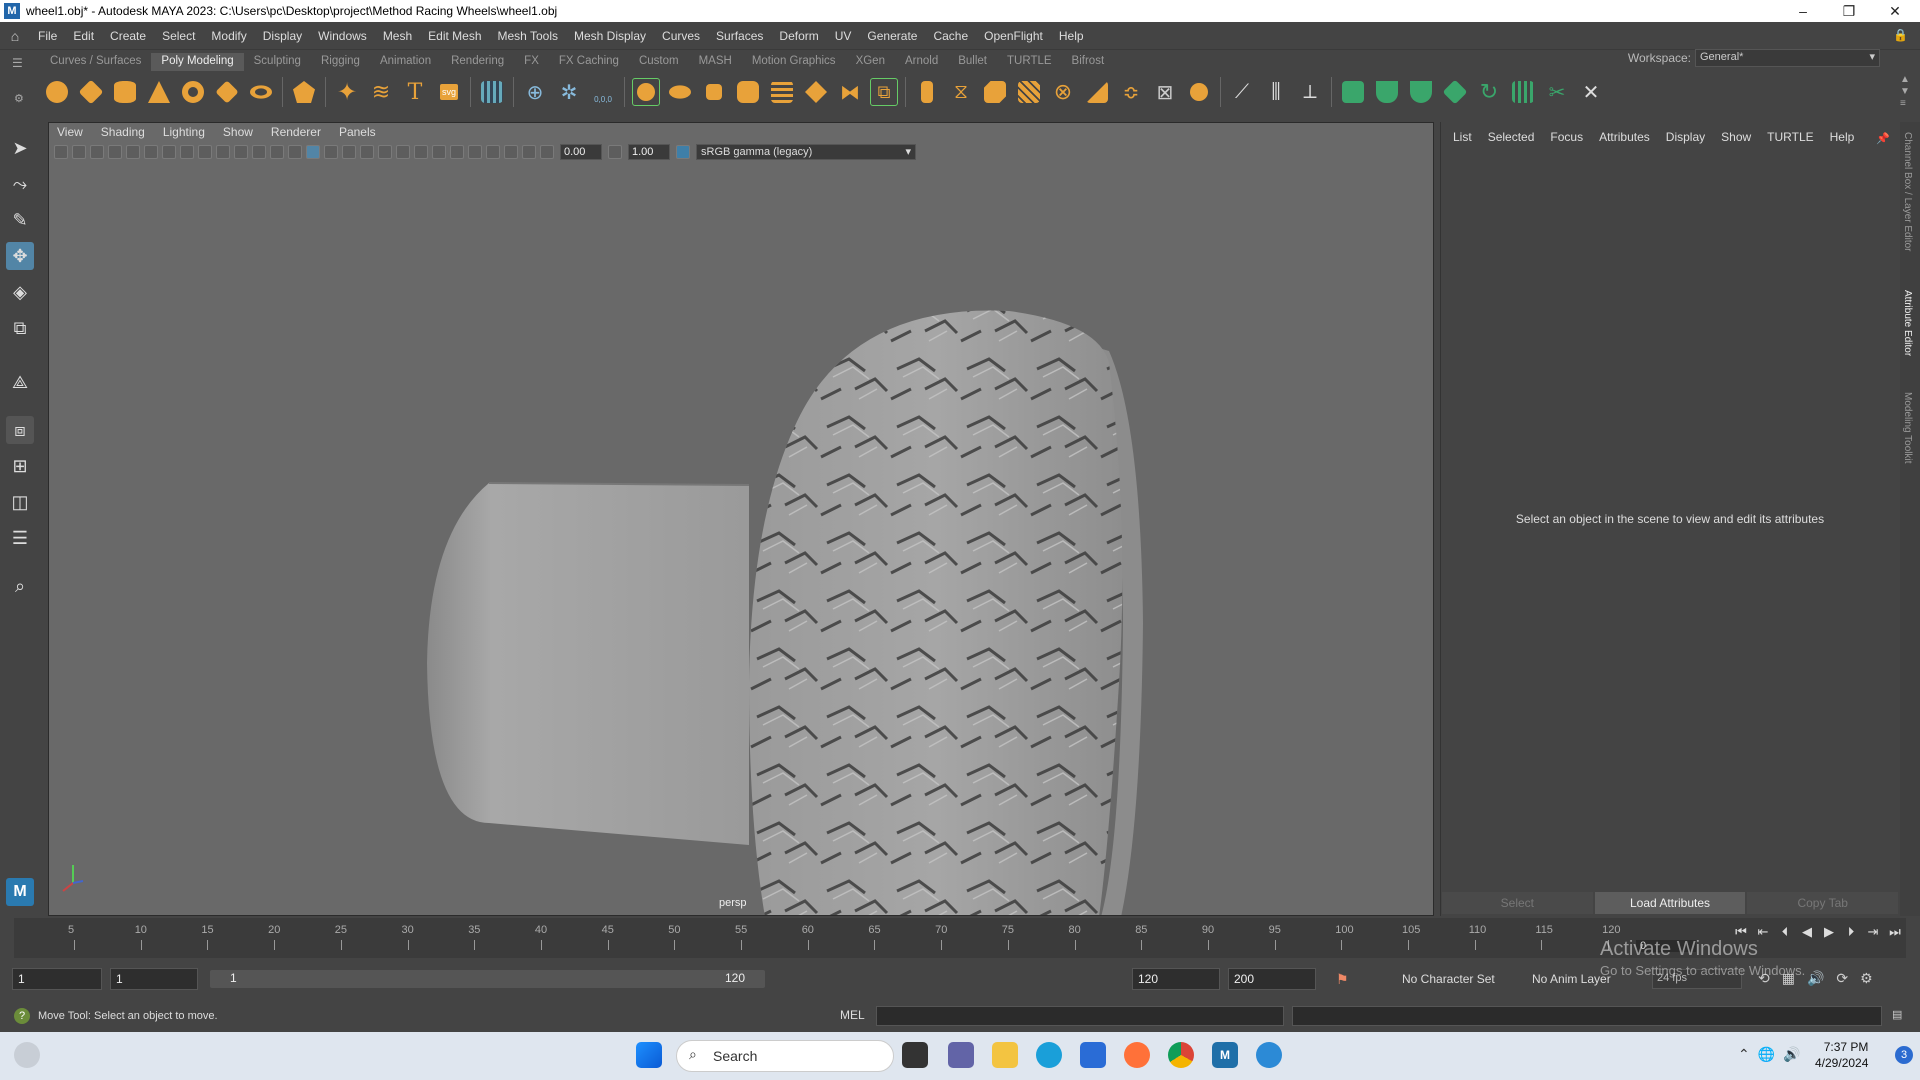 This screenshot has width=1920, height=1080. Describe the element at coordinates (313, 152) in the screenshot. I see `smooth-shade-icon` at that location.